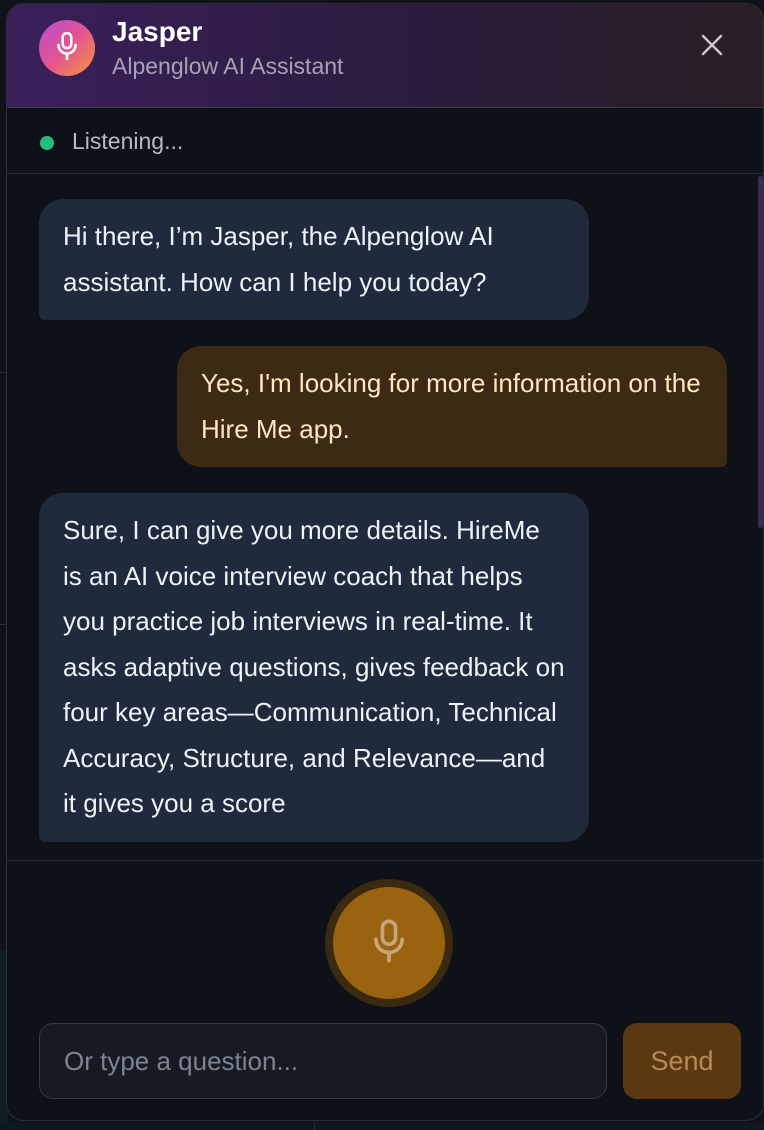 This screenshot has width=764, height=1130. What do you see at coordinates (47, 143) in the screenshot?
I see `status-indicator-dot` at bounding box center [47, 143].